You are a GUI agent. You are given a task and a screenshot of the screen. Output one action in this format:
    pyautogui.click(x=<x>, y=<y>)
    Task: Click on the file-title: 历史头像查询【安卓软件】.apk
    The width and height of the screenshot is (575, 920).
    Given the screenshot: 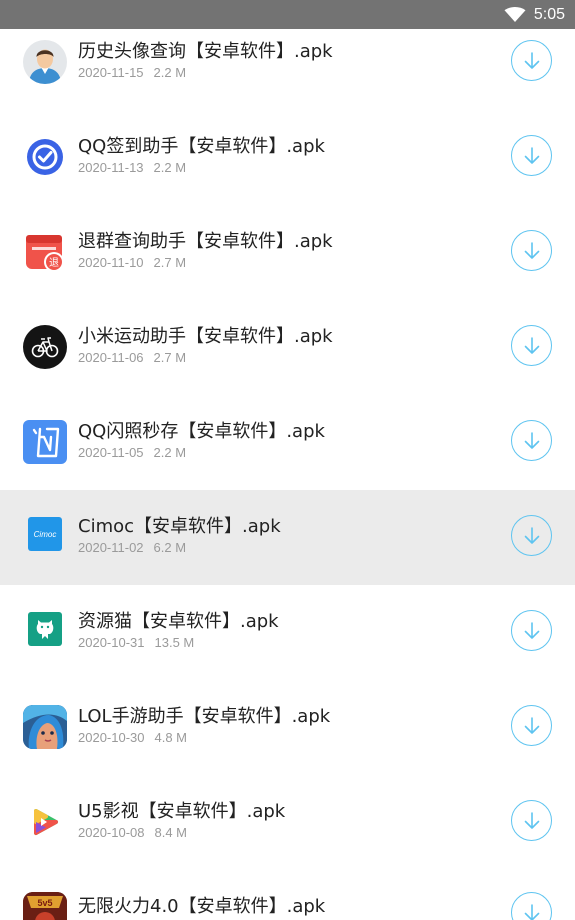 What is the action you would take?
    pyautogui.click(x=205, y=51)
    